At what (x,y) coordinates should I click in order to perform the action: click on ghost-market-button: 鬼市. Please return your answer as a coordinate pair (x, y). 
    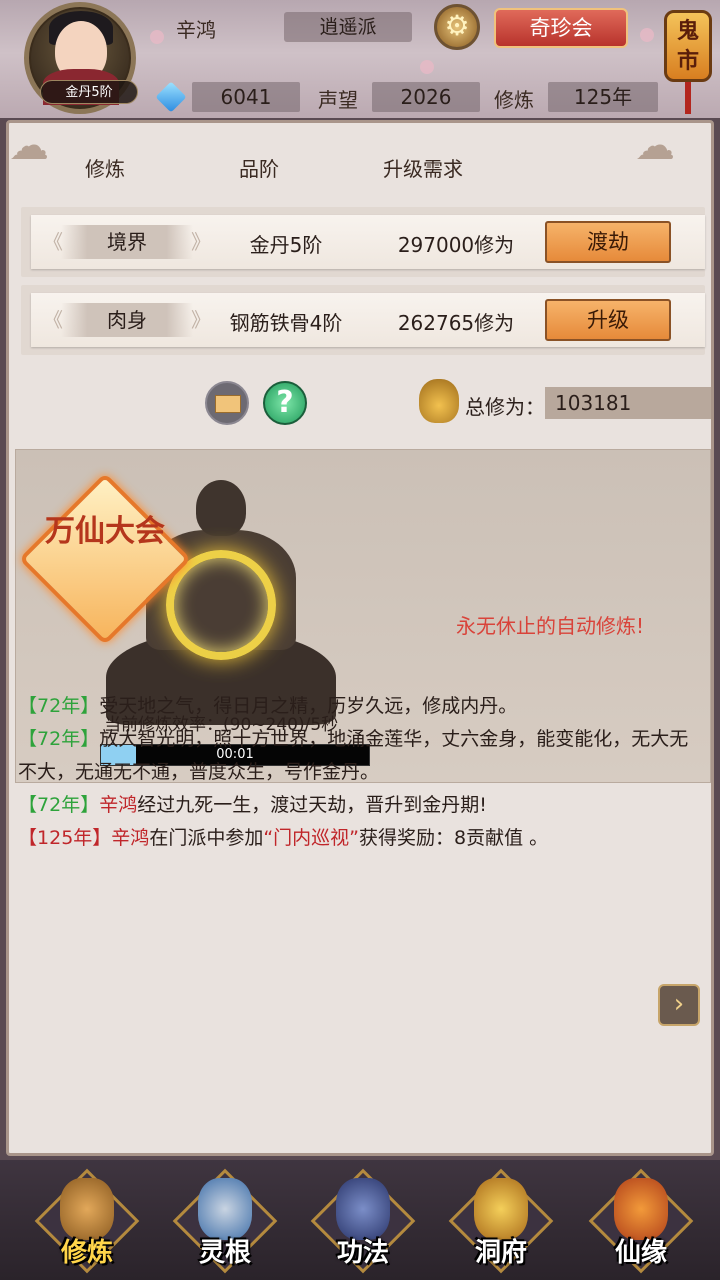
    Looking at the image, I should click on (688, 58).